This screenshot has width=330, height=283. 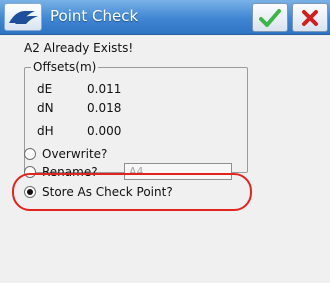 I want to click on exists-message: A2 Already Exists!, so click(x=79, y=48).